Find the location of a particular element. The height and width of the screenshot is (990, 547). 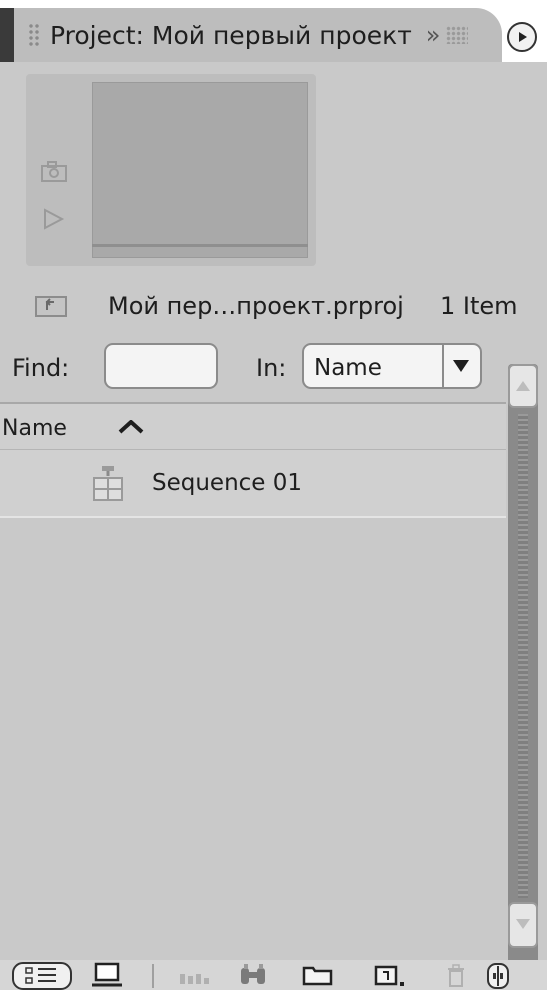

tab-title: Project: Мой первый проект is located at coordinates (231, 35).